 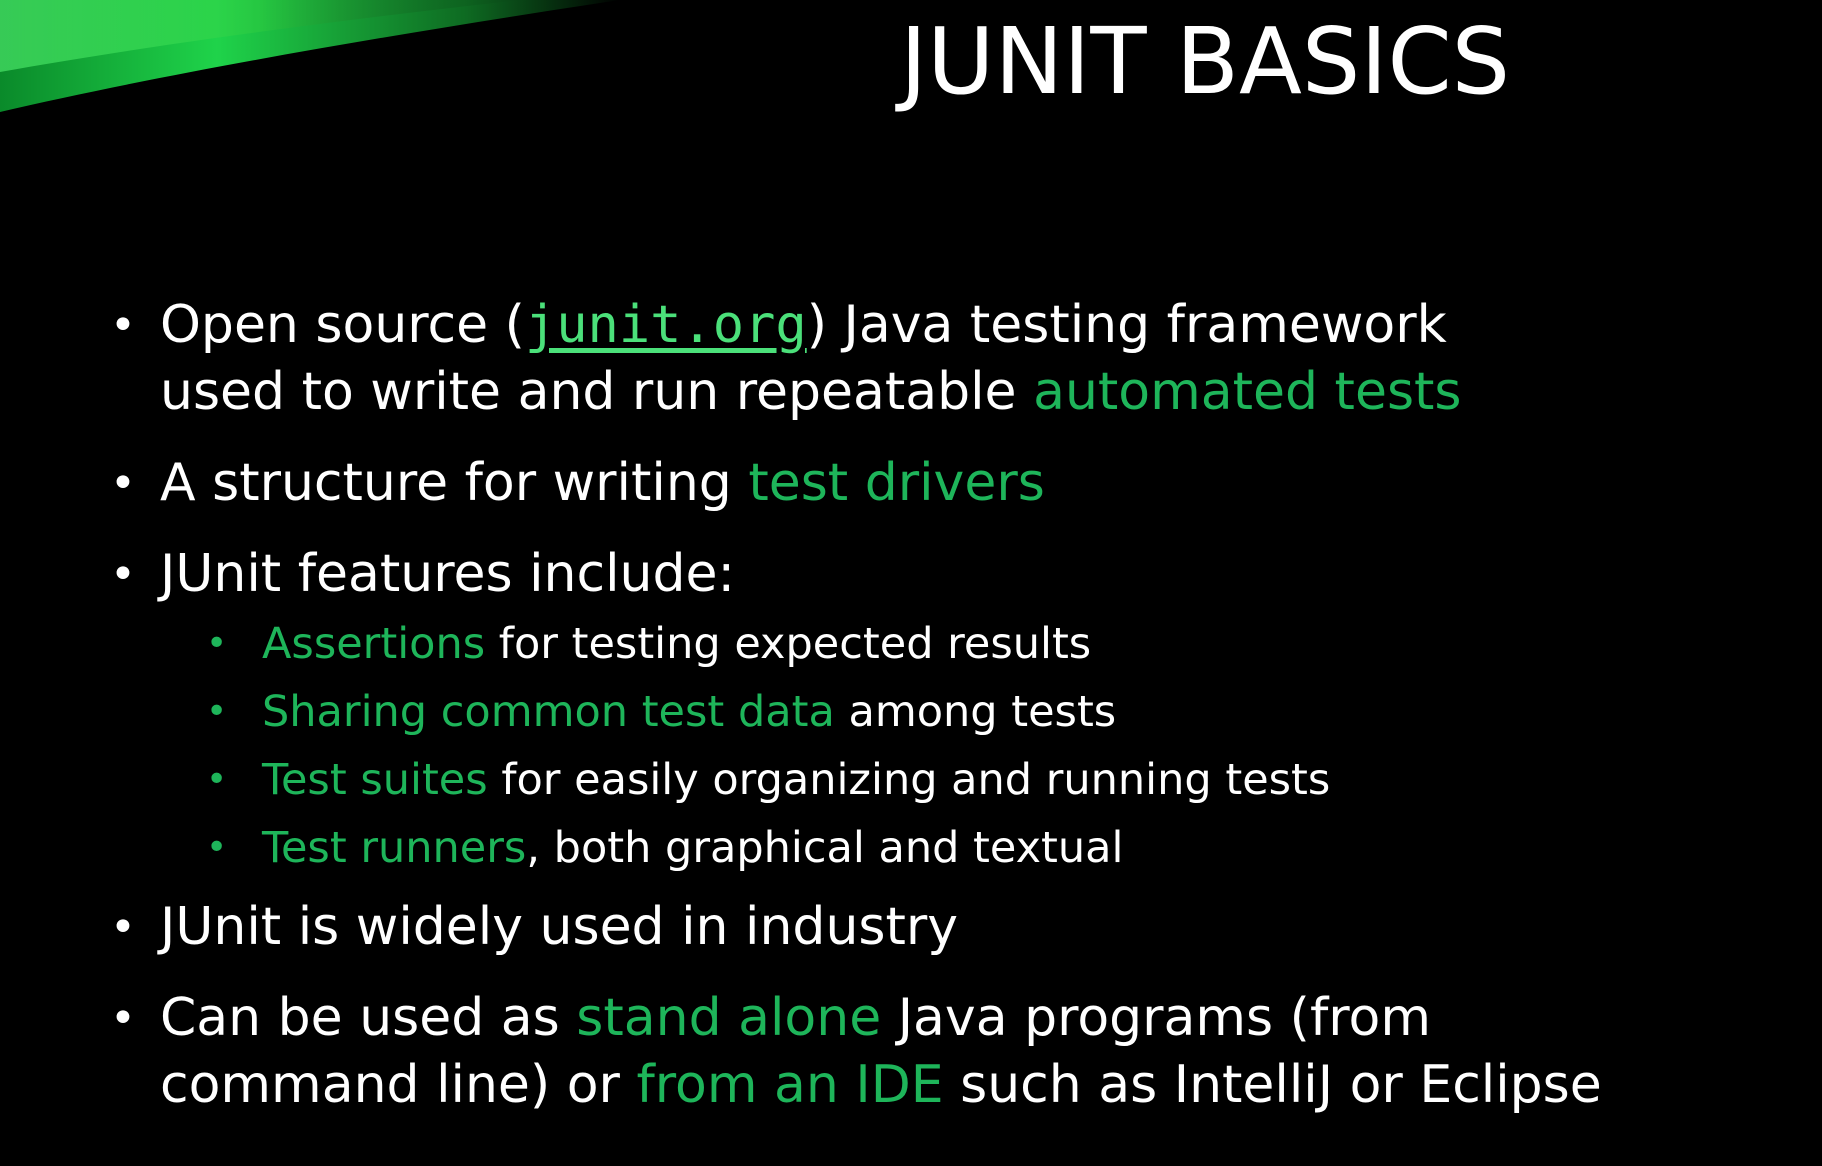 I want to click on bullet-item: • A structure for writing test drivers, so click(x=960, y=483).